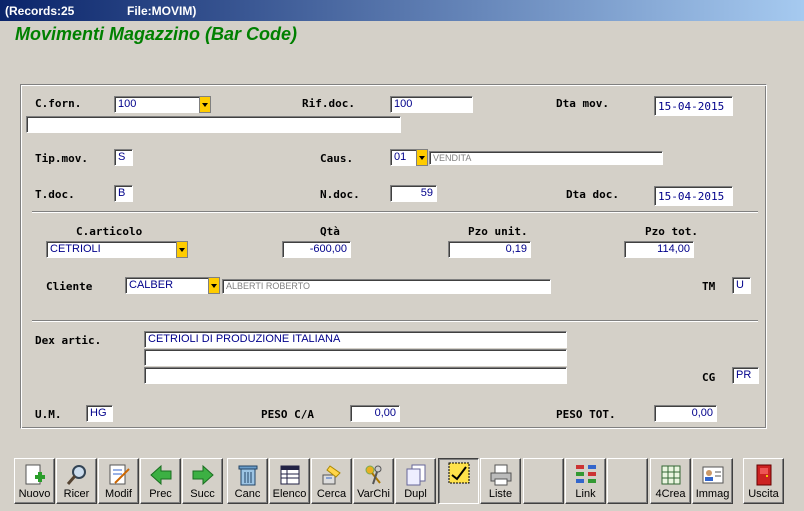  What do you see at coordinates (403, 157) in the screenshot?
I see `caus-code-field: 01` at bounding box center [403, 157].